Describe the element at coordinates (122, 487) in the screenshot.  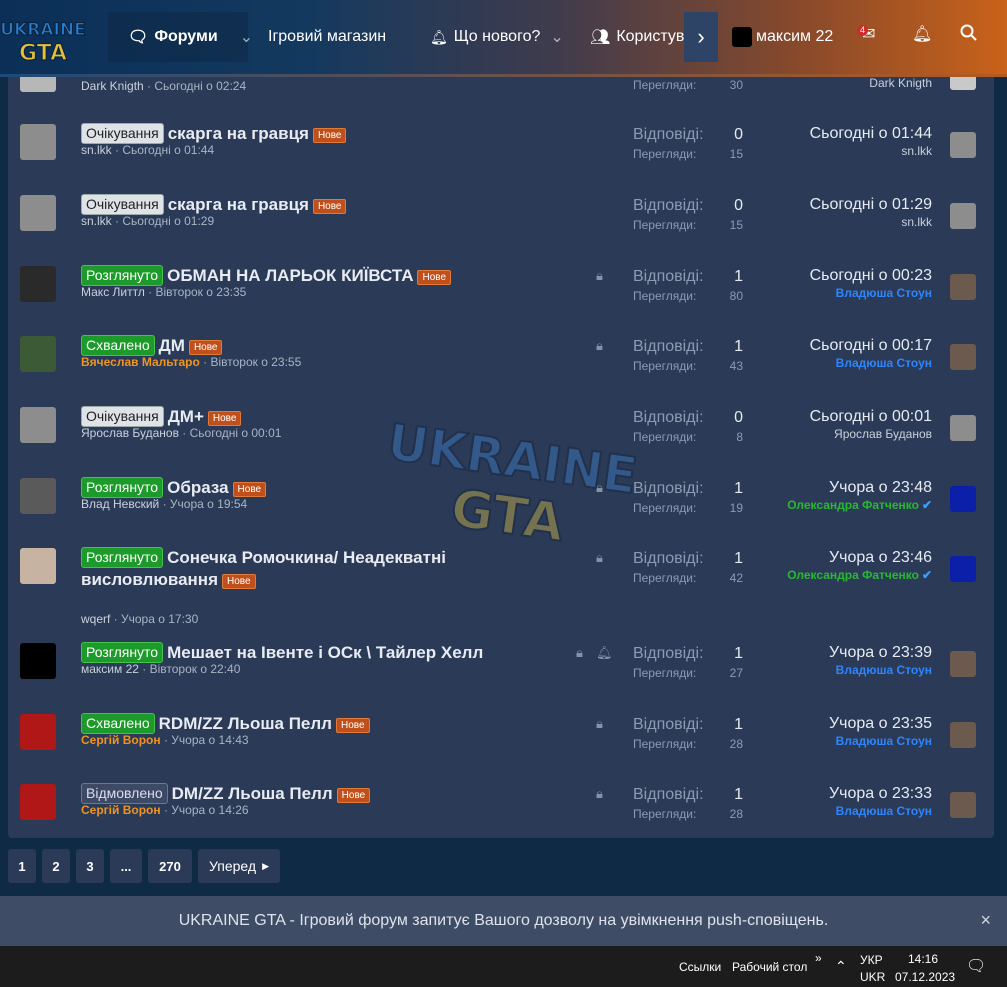
I see `thread-prefix-badge: Розглянуто` at that location.